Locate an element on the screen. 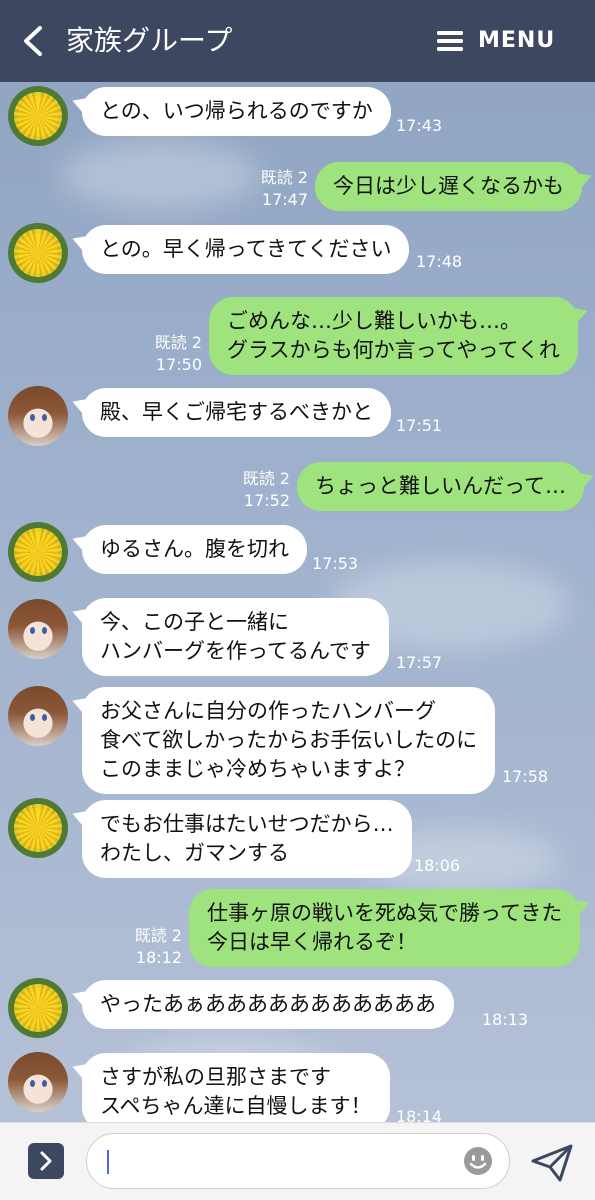 This screenshot has height=1200, width=595. message-time: 17:52 is located at coordinates (266, 500).